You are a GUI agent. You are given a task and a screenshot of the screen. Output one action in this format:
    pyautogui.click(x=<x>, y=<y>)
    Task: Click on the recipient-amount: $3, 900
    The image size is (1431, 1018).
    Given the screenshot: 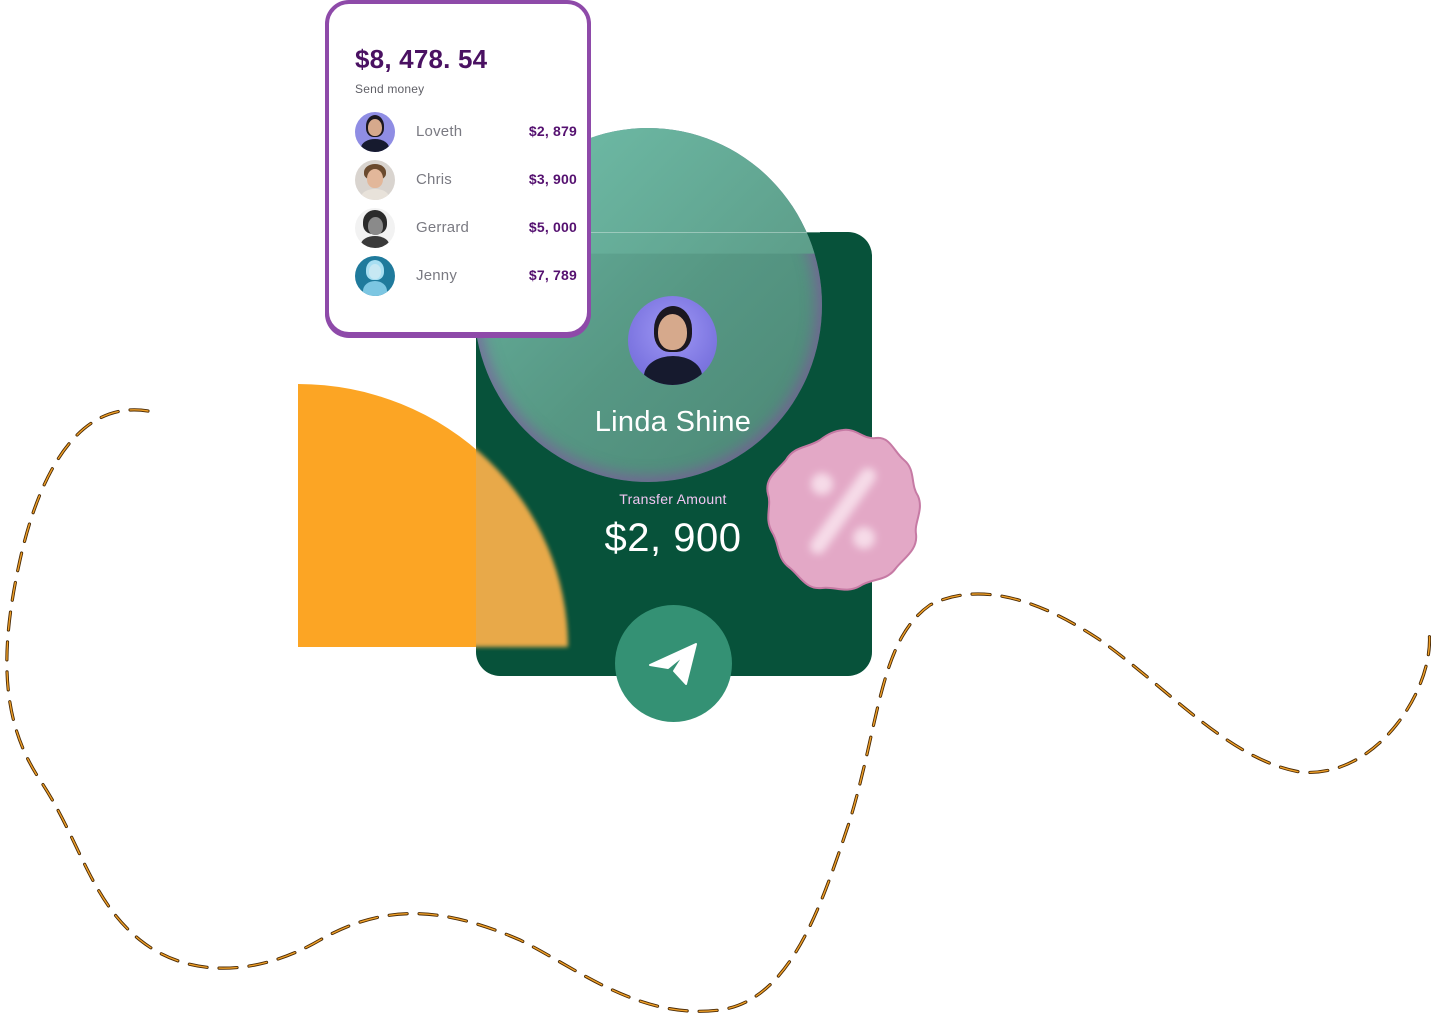 What is the action you would take?
    pyautogui.click(x=552, y=179)
    